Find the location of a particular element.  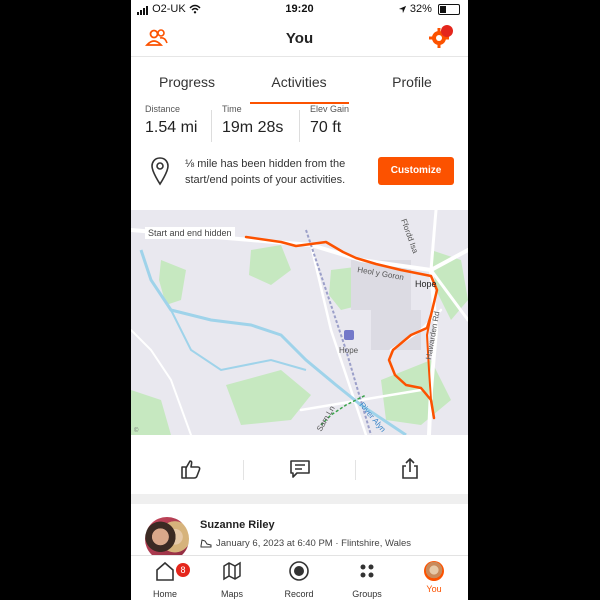

nav-you: You is located at coordinates (434, 577).